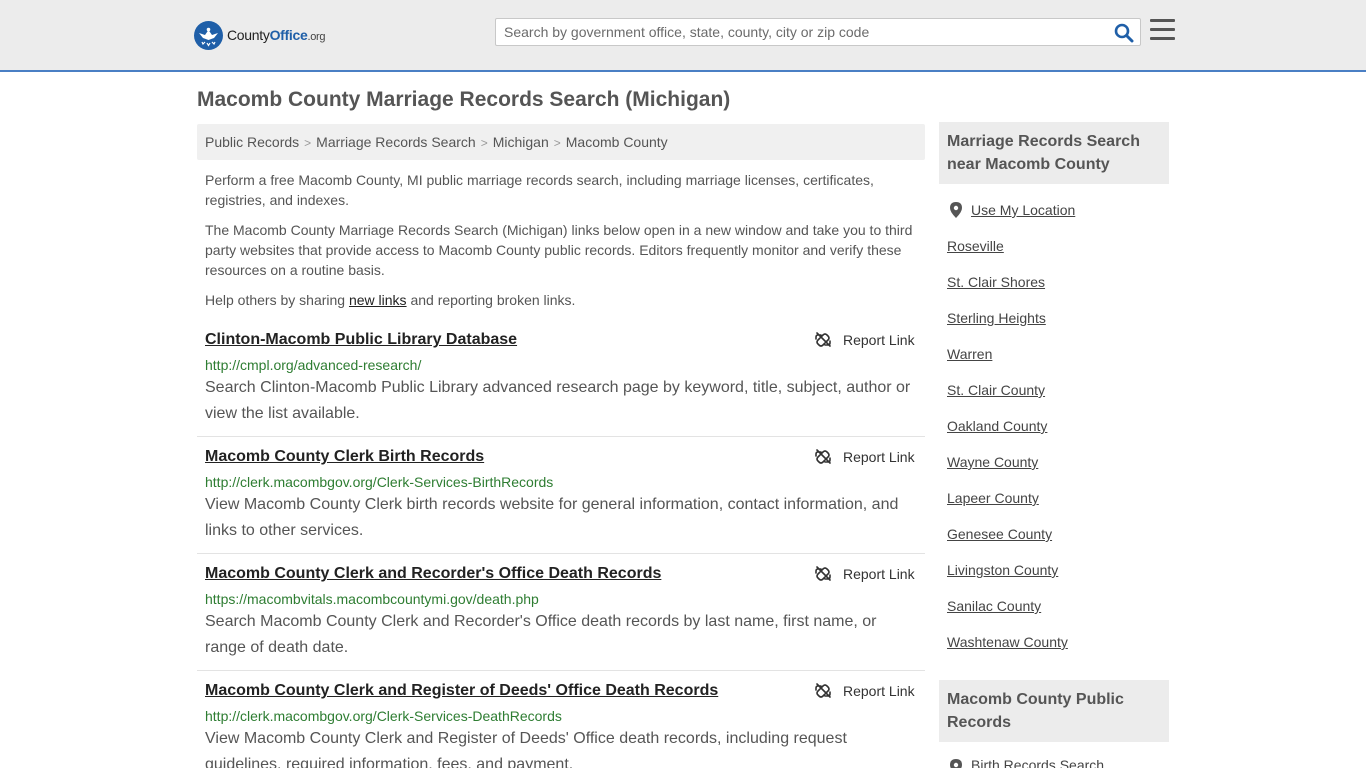 Image resolution: width=1366 pixels, height=768 pixels. I want to click on logo-brand-tld: .org, so click(316, 37).